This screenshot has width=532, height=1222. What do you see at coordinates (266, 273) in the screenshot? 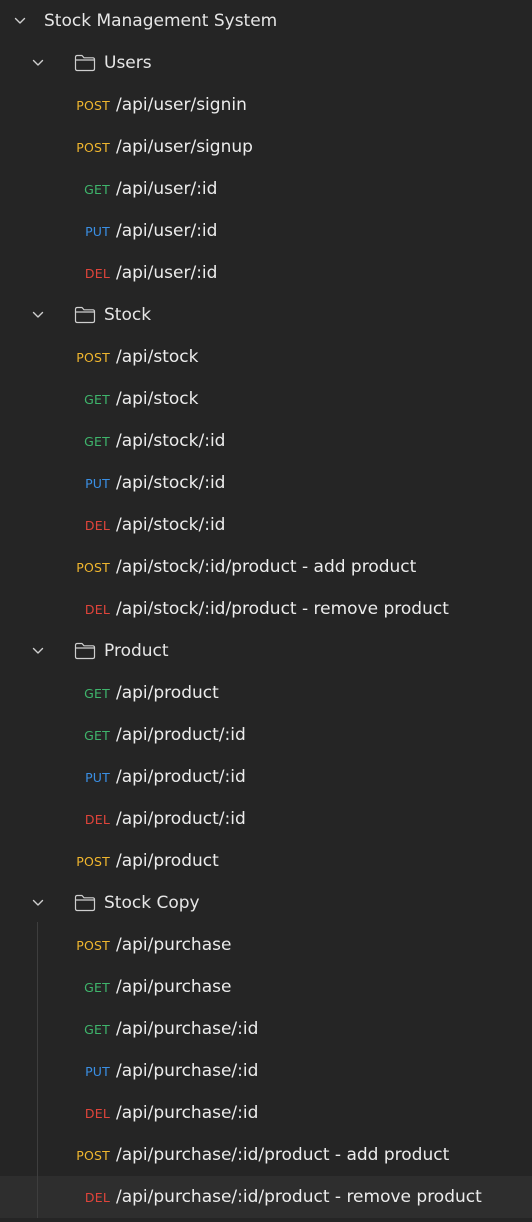
I see `request-item: DEL/api/user/:id` at bounding box center [266, 273].